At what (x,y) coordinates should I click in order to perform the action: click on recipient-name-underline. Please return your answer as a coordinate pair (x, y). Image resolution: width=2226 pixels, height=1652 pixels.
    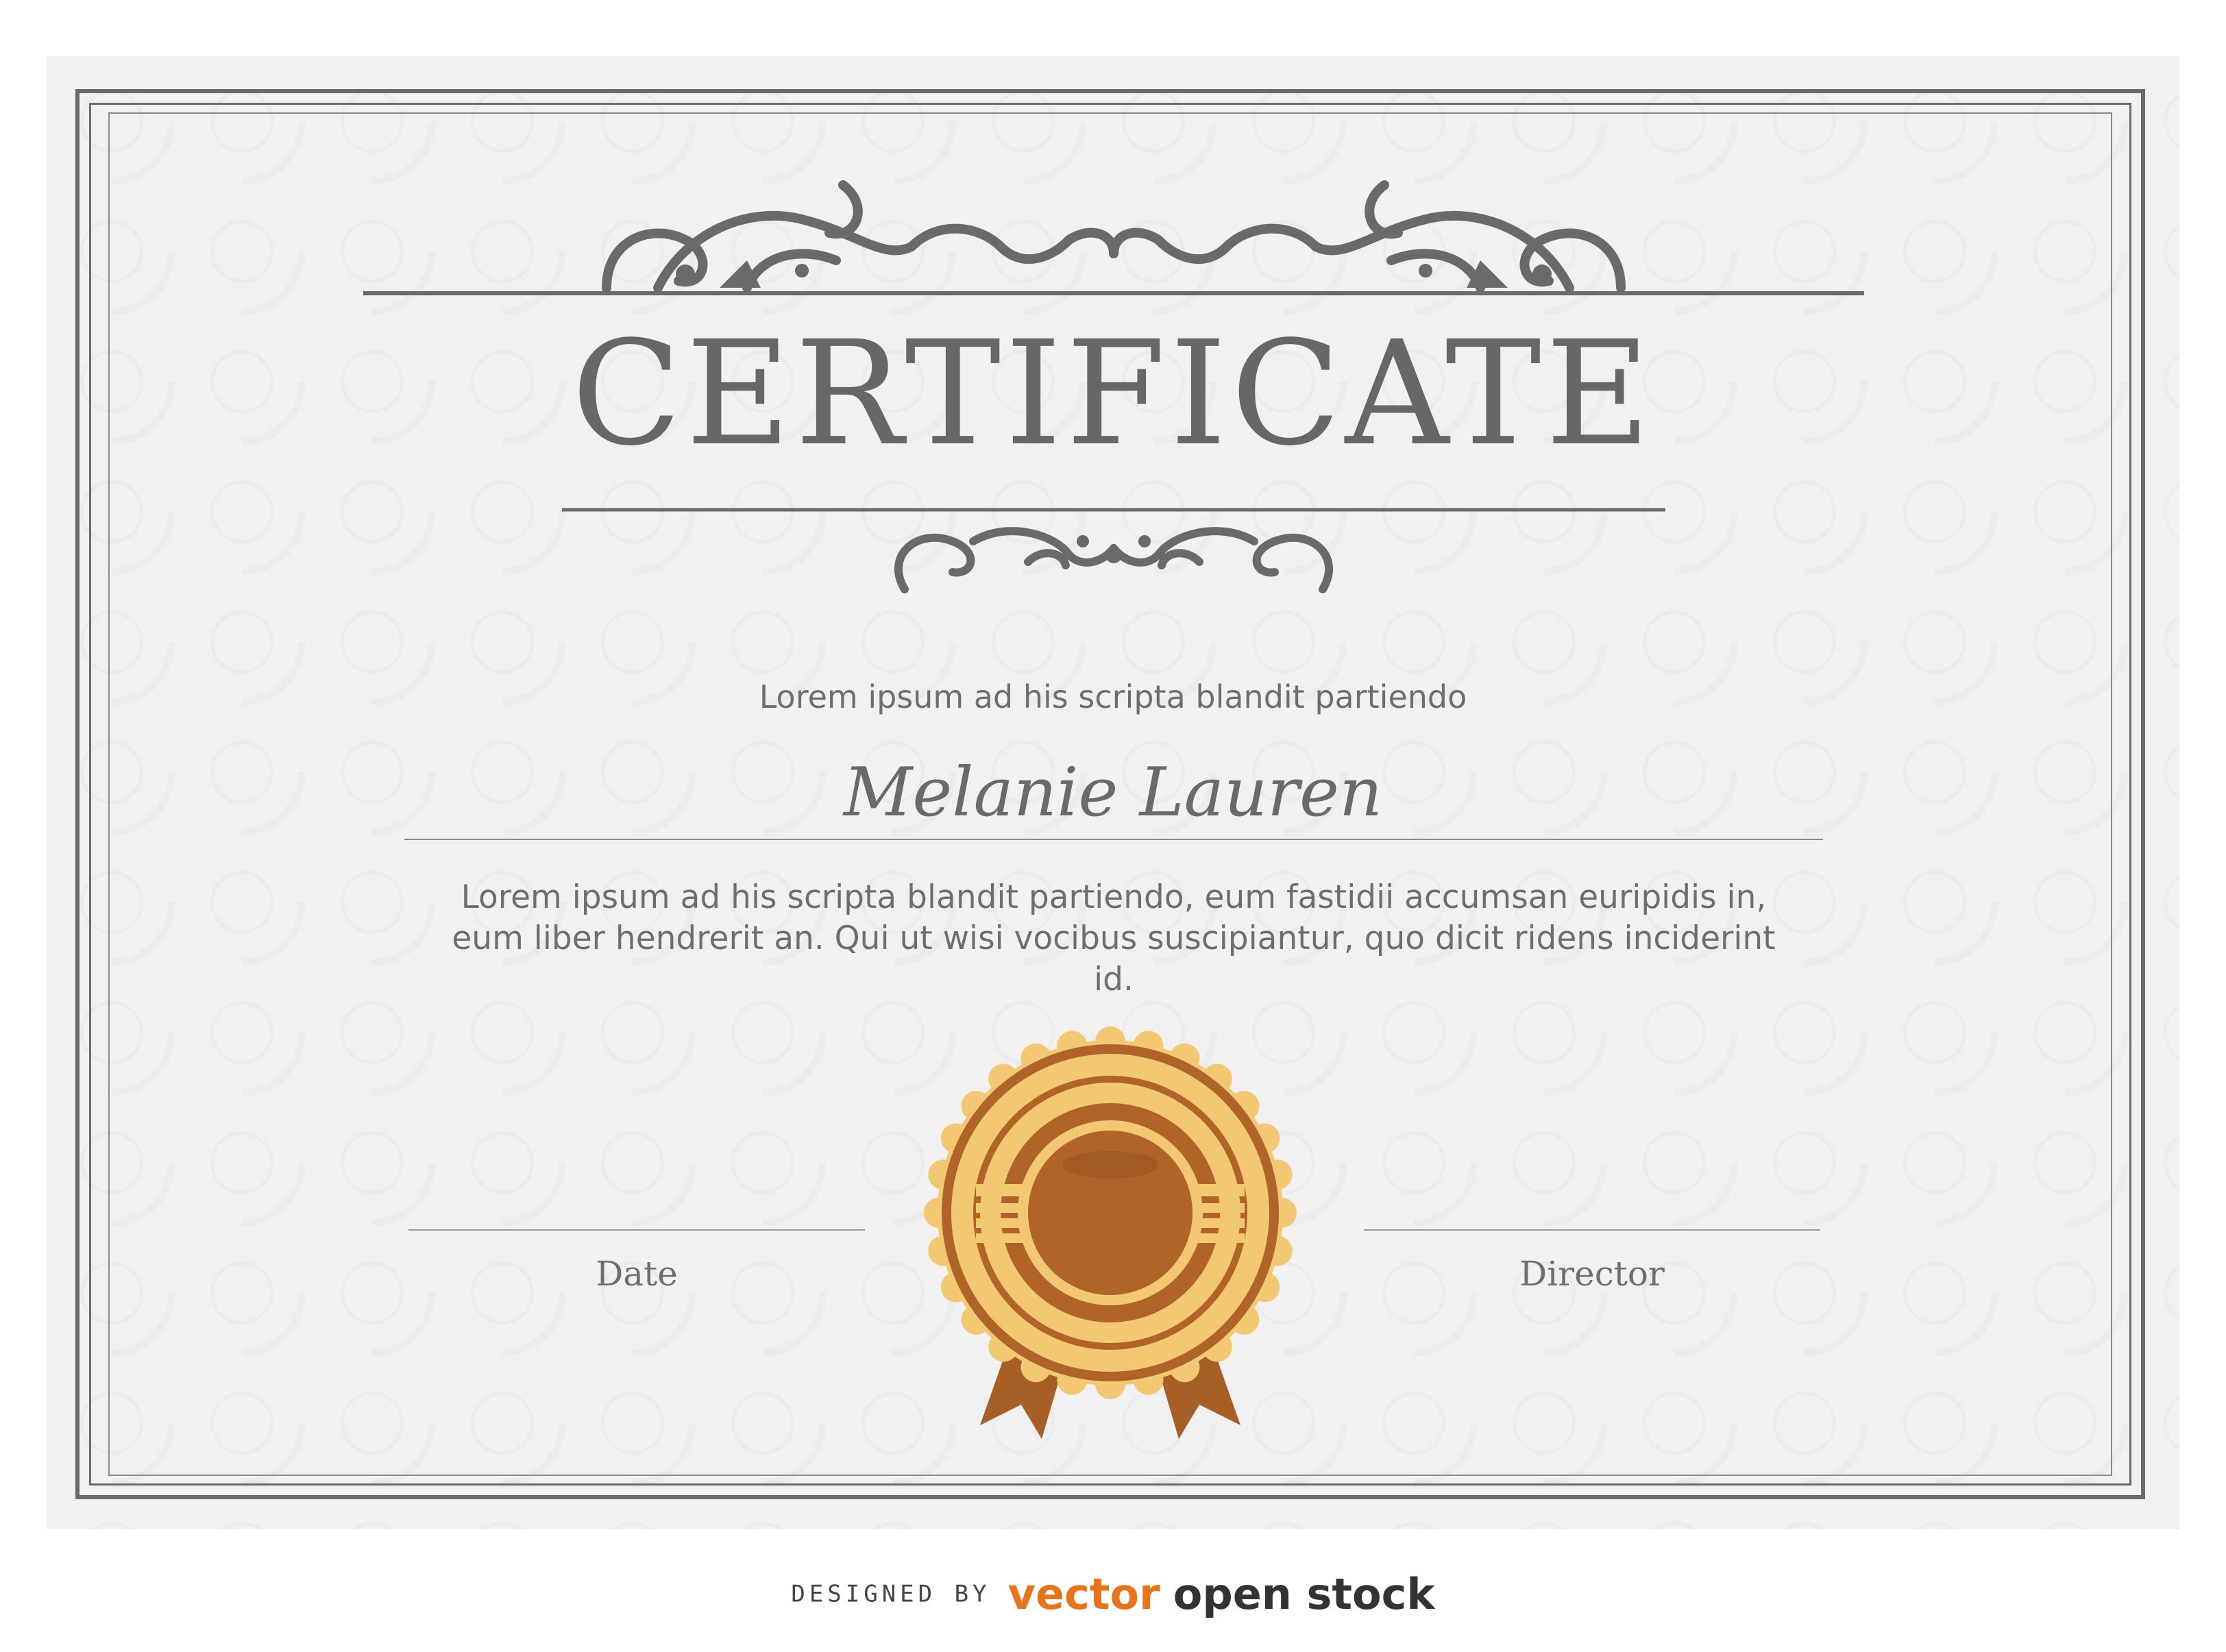
    Looking at the image, I should click on (1113, 839).